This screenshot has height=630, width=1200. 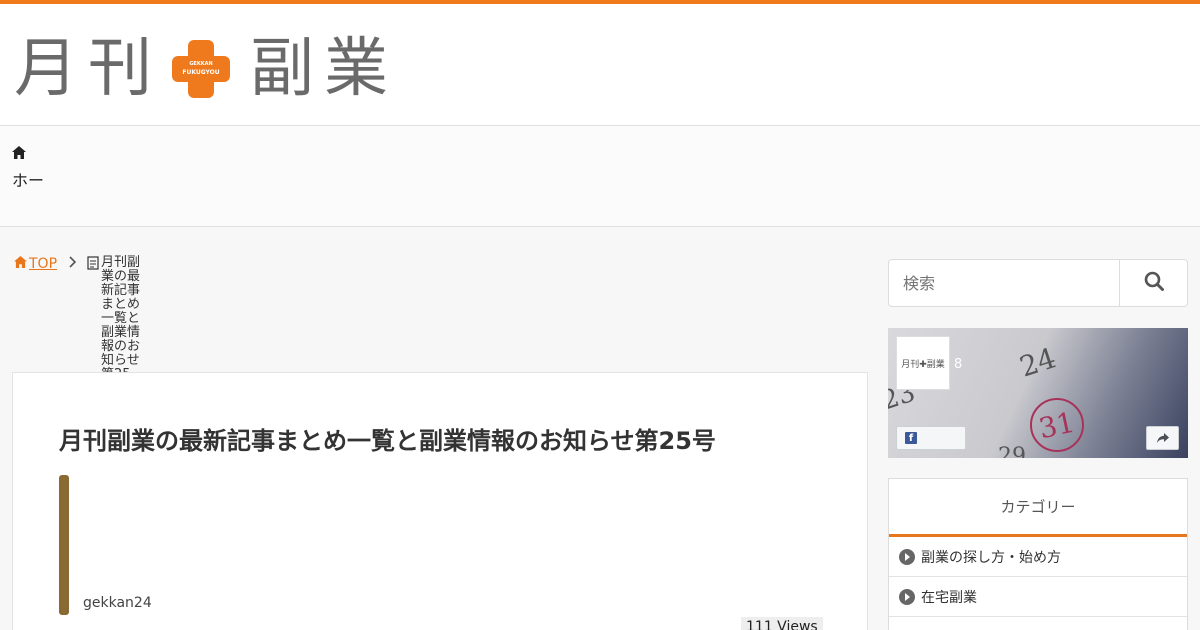 I want to click on fb-like-button: f, so click(x=931, y=438).